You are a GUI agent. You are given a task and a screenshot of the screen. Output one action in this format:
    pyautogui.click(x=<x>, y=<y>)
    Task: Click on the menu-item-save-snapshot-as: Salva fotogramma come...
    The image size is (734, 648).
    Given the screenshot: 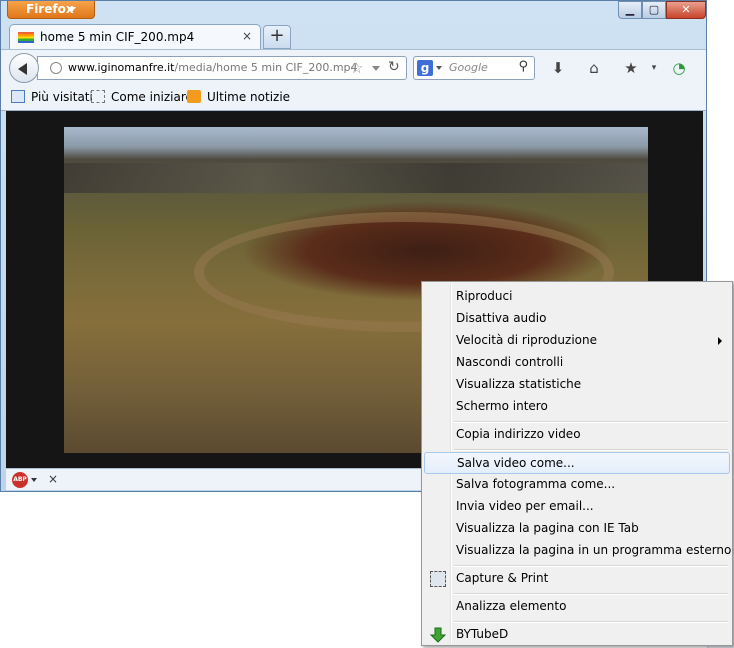 What is the action you would take?
    pyautogui.click(x=577, y=485)
    